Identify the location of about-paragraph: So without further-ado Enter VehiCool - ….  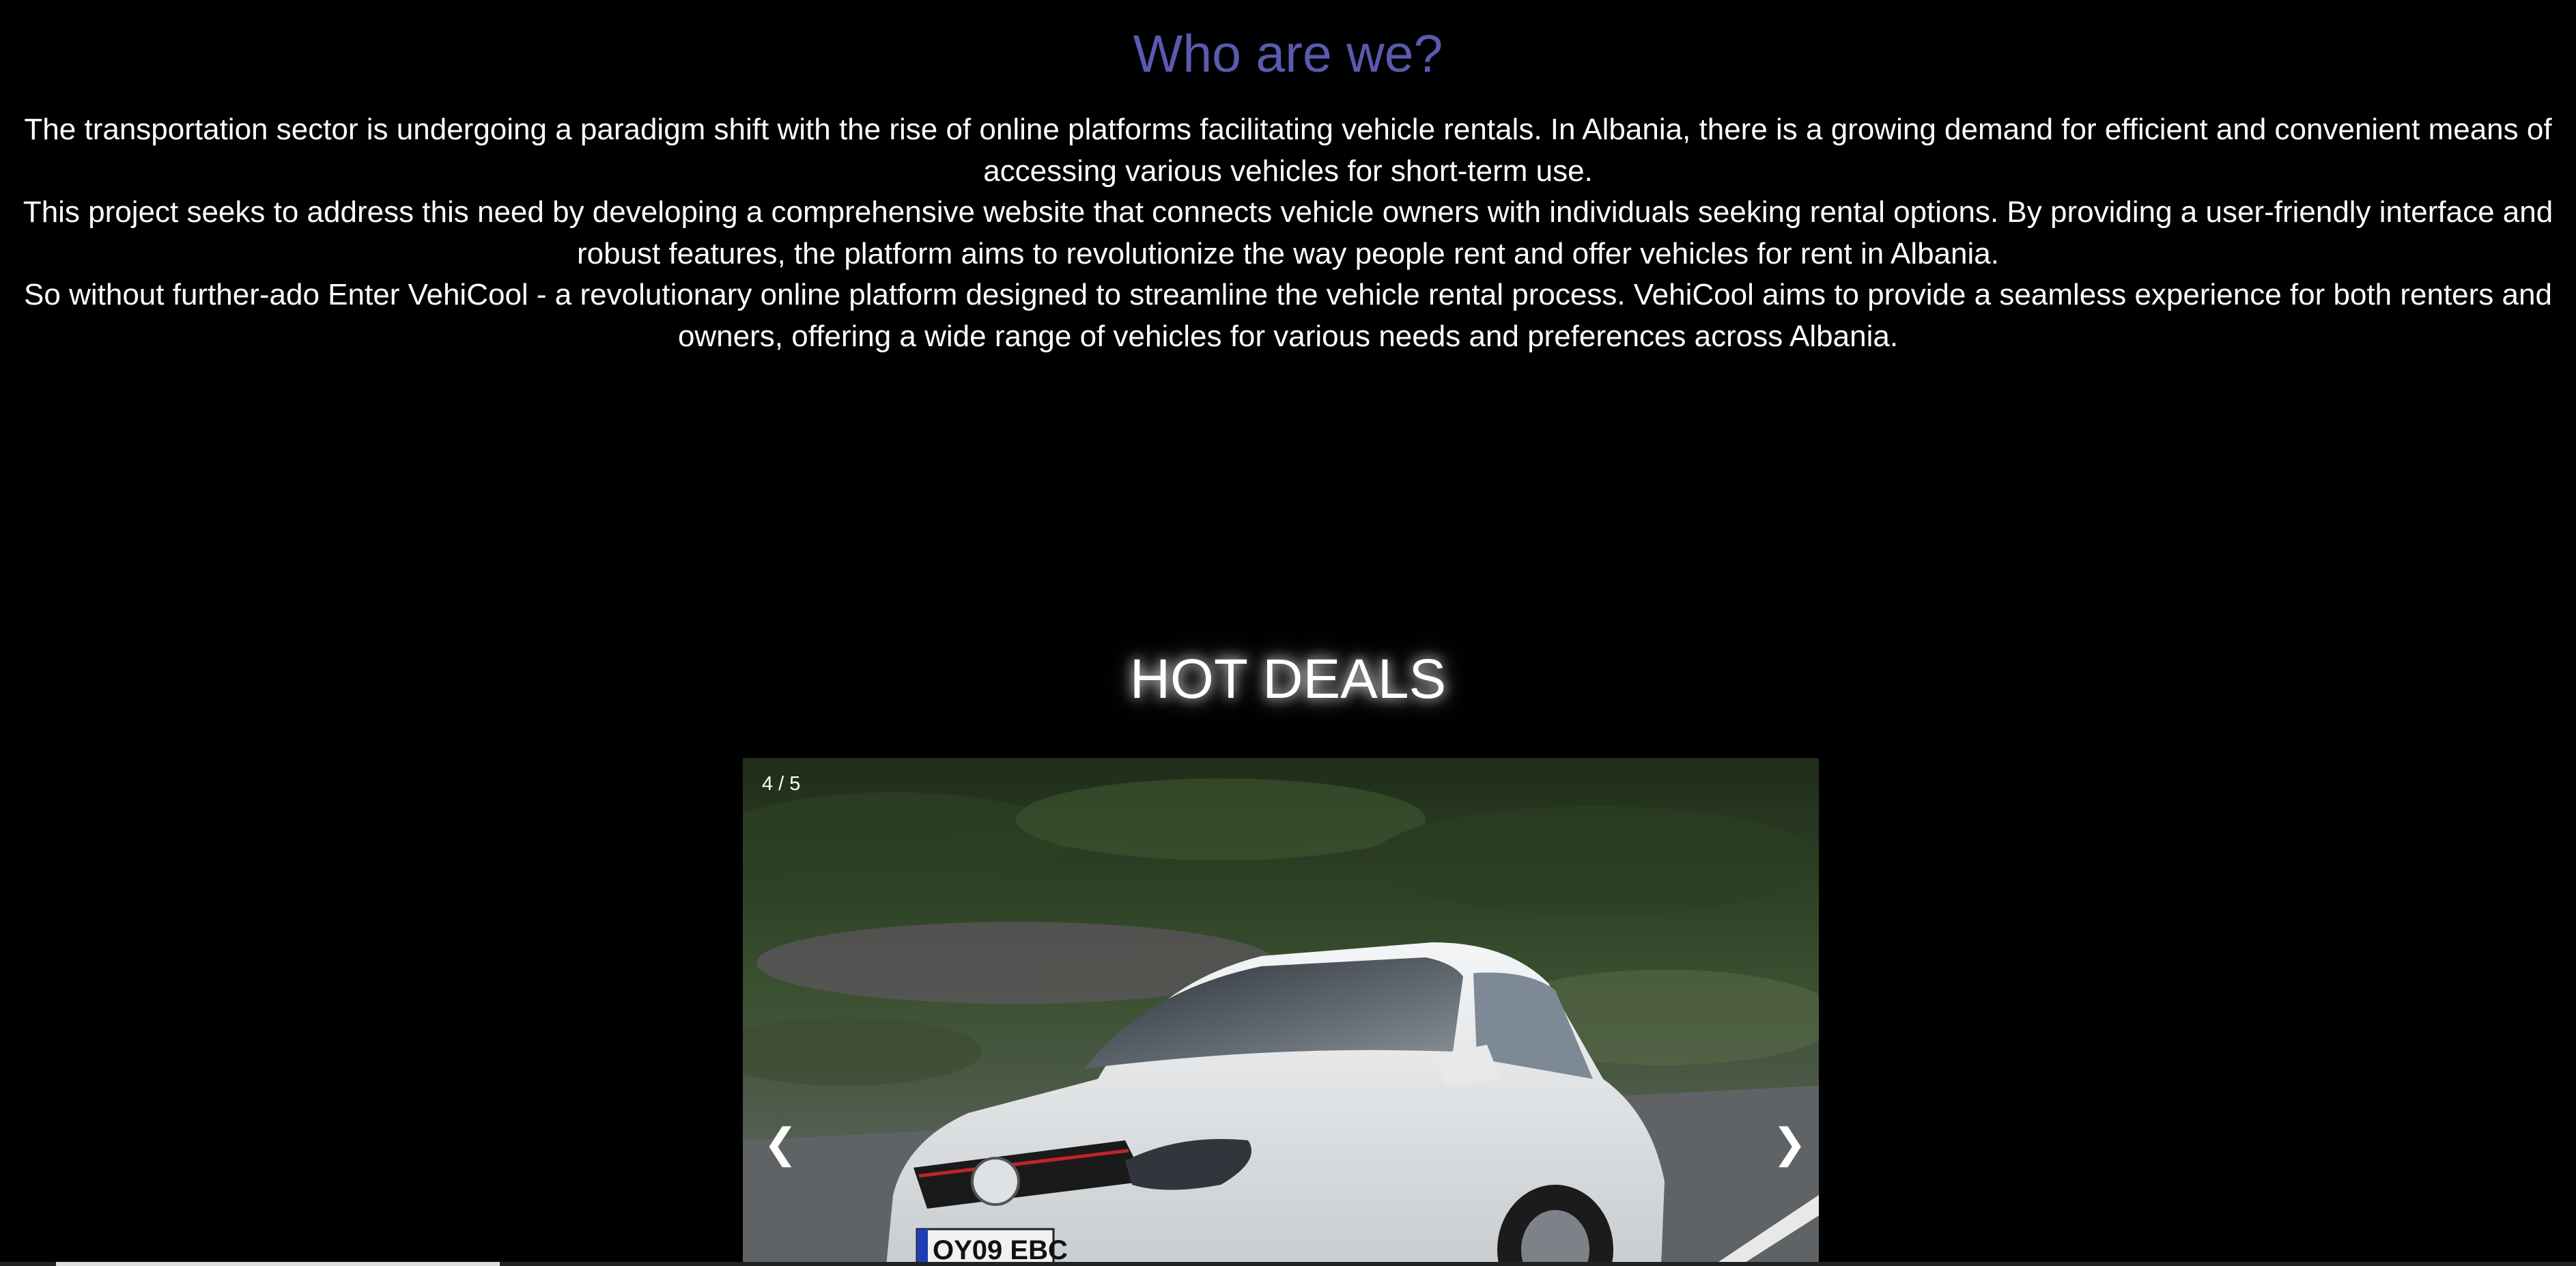
(1288, 315).